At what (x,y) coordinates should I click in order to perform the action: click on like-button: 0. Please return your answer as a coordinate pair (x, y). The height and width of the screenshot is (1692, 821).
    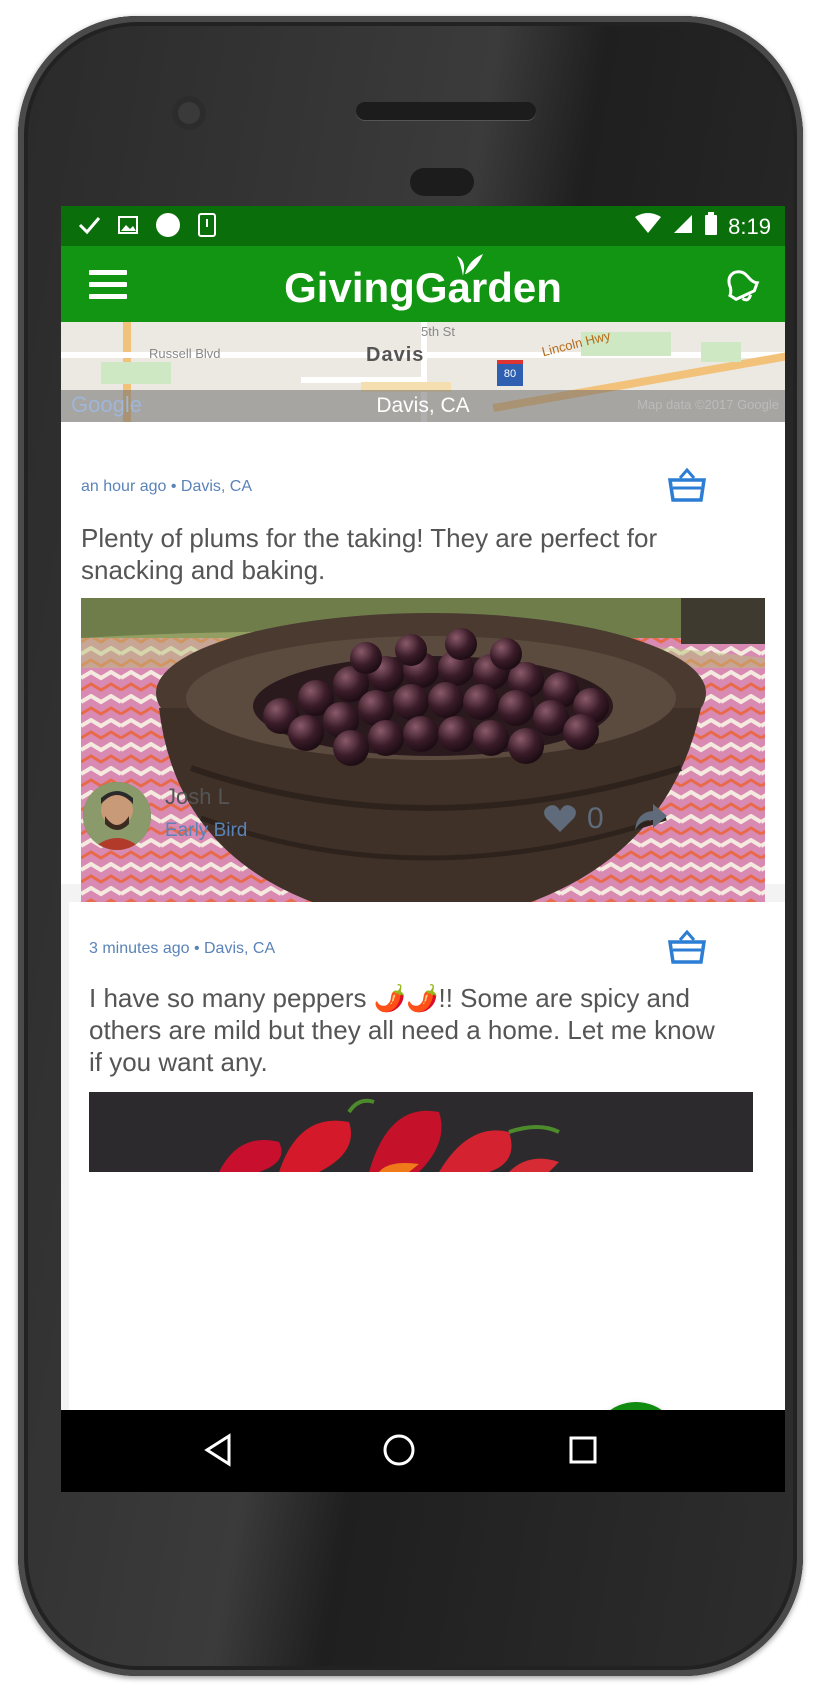
    Looking at the image, I should click on (573, 819).